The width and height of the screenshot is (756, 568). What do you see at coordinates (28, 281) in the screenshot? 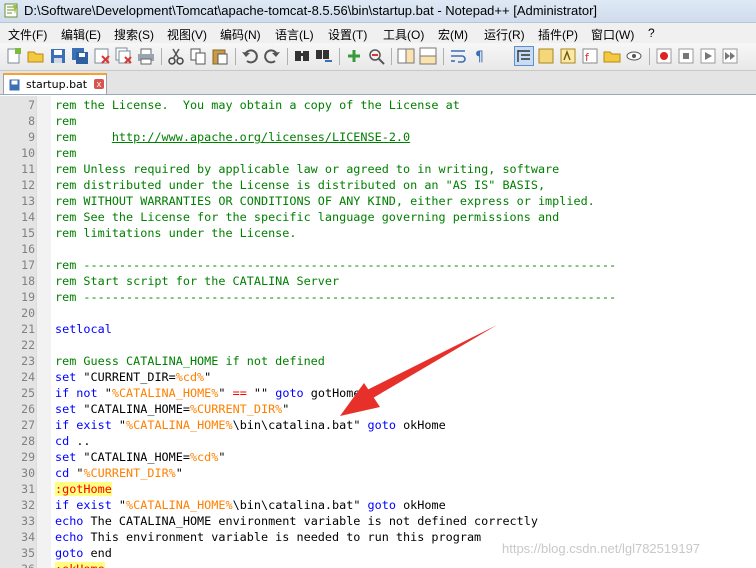
I see `line-number: 18` at bounding box center [28, 281].